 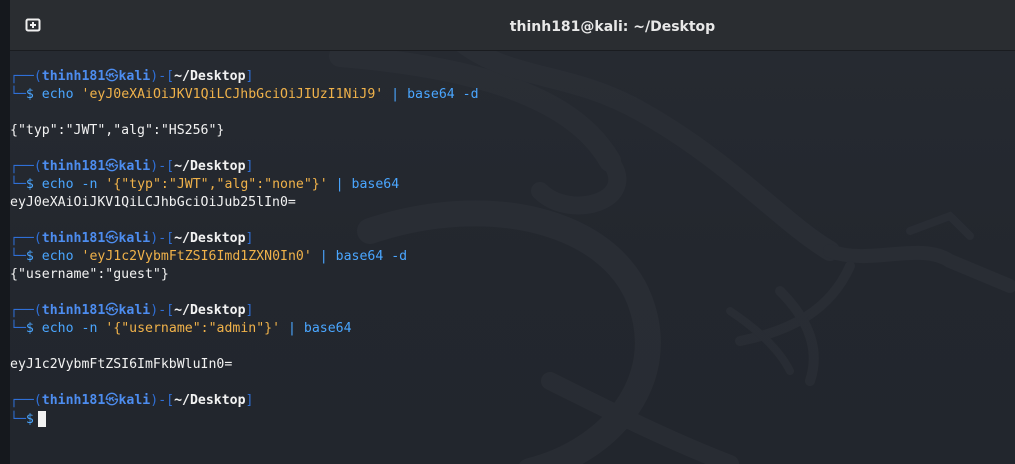 What do you see at coordinates (121, 364) in the screenshot?
I see `command-output: eyJ1c2VybmFtZSI6ImFkbWluIn0=` at bounding box center [121, 364].